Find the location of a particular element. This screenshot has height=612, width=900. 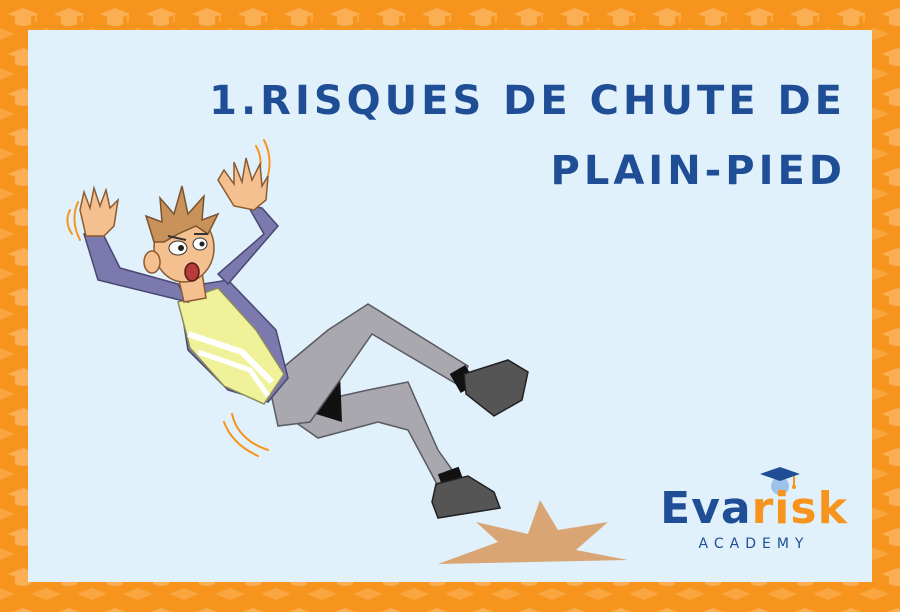

worker-head is located at coordinates (181, 234).